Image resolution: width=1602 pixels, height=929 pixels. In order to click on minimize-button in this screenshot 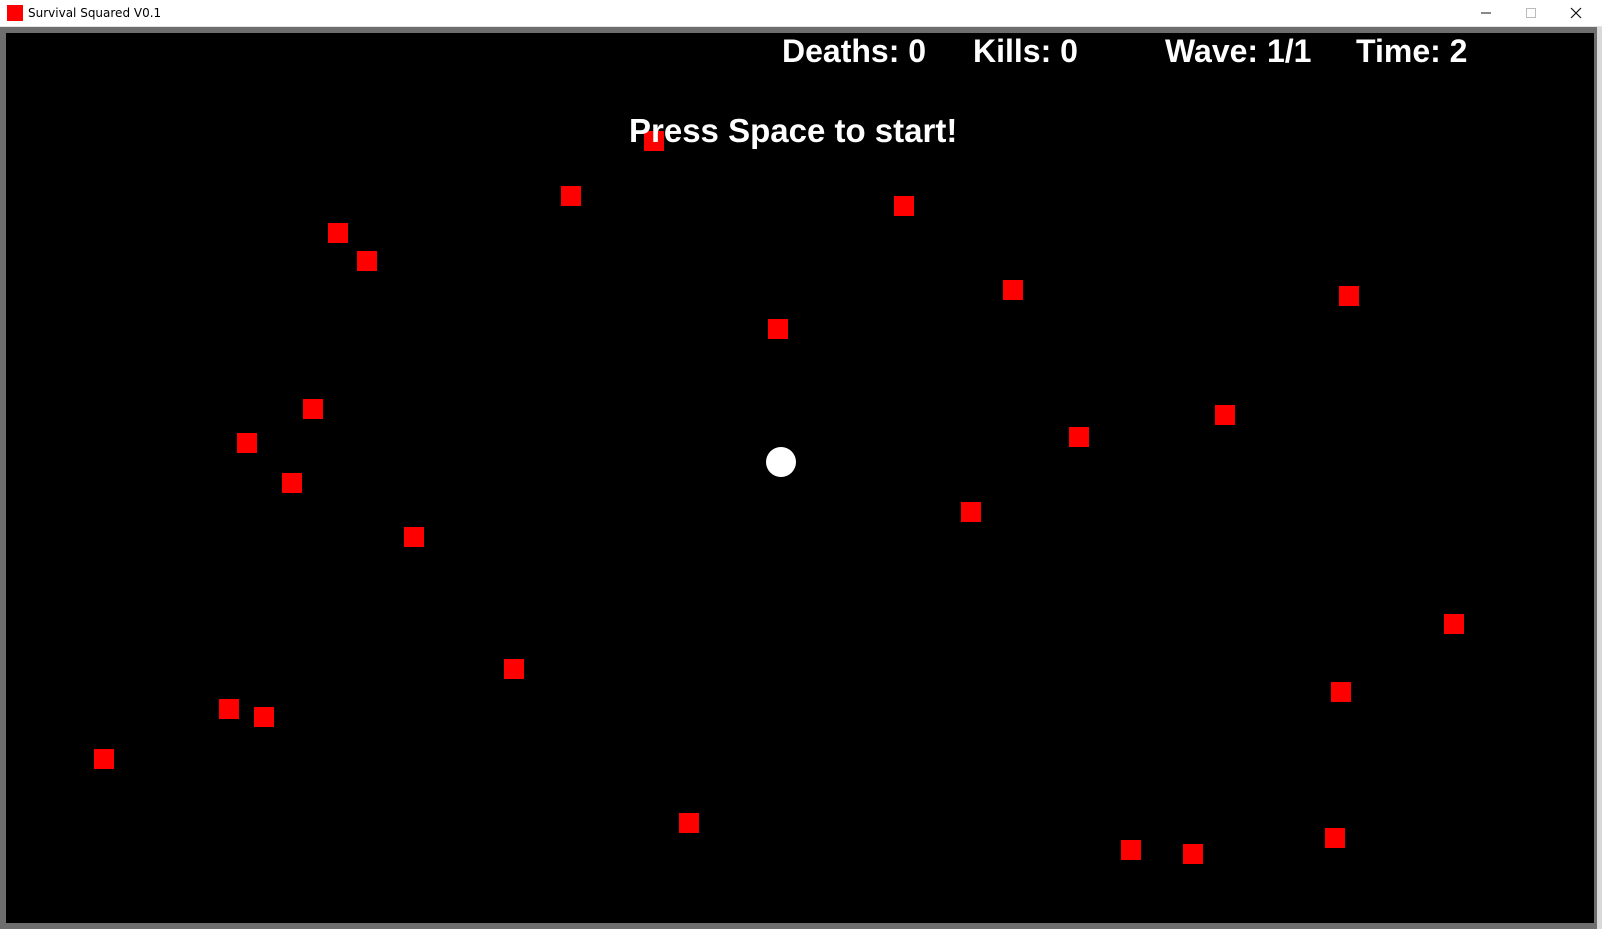, I will do `click(1485, 13)`.